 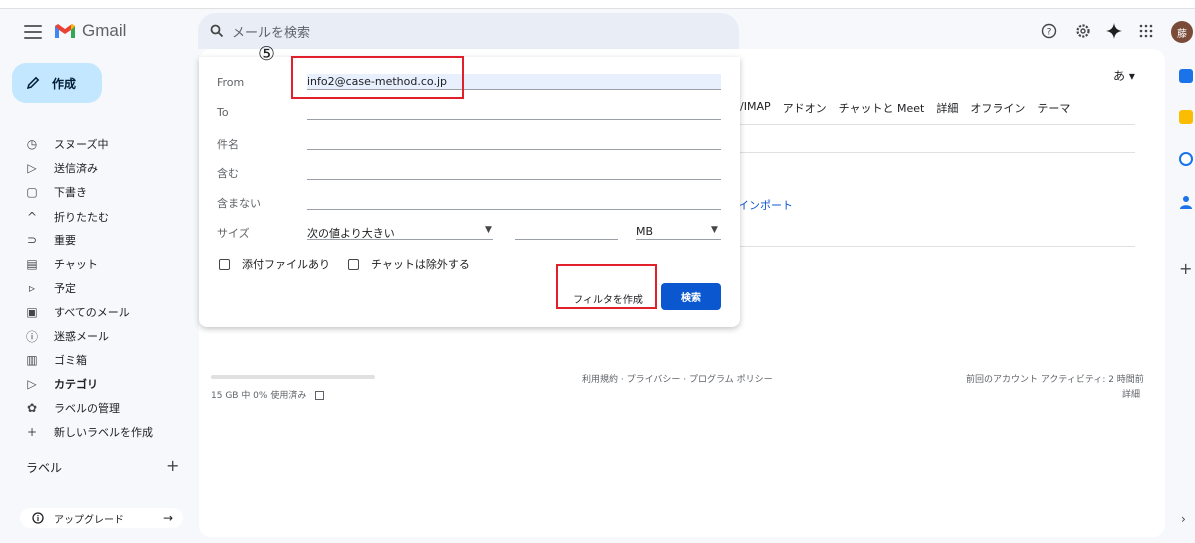 I want to click on search-placeholder: メールを検索, so click(x=271, y=31).